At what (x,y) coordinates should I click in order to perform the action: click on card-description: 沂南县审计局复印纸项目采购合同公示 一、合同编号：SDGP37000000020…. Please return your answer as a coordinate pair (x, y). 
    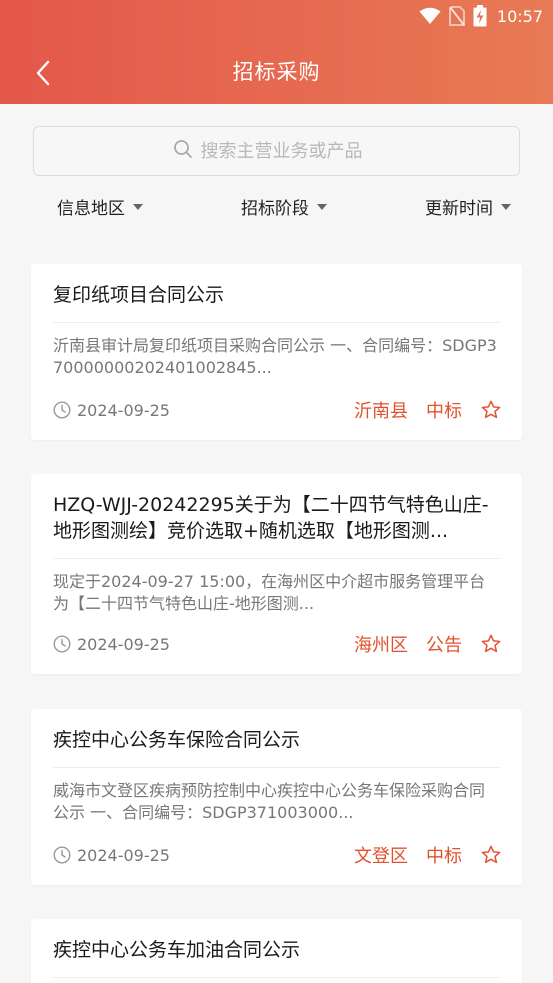
    Looking at the image, I should click on (275, 356).